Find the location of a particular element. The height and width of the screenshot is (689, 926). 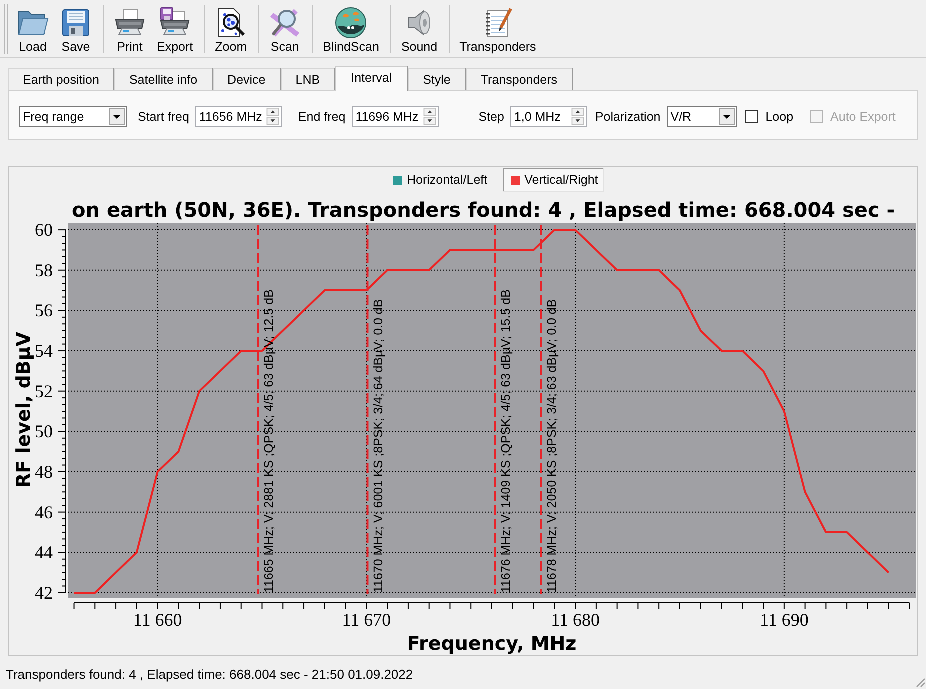

tab: Earth position is located at coordinates (61, 79).